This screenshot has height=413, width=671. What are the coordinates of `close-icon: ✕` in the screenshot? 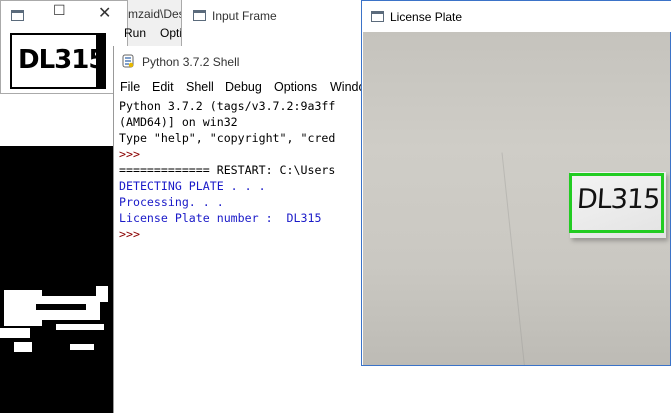 It's located at (104, 12).